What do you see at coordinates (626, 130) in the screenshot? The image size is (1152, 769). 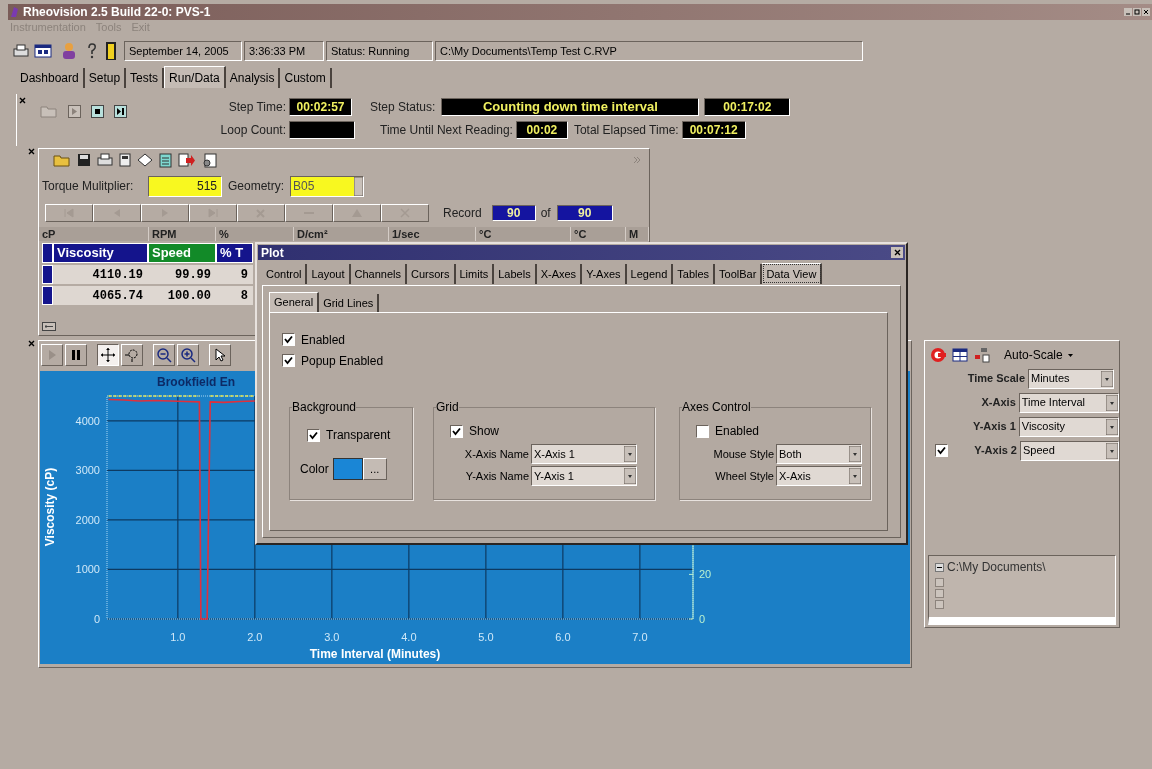 I see `field-label: Total Elapsed Time:` at bounding box center [626, 130].